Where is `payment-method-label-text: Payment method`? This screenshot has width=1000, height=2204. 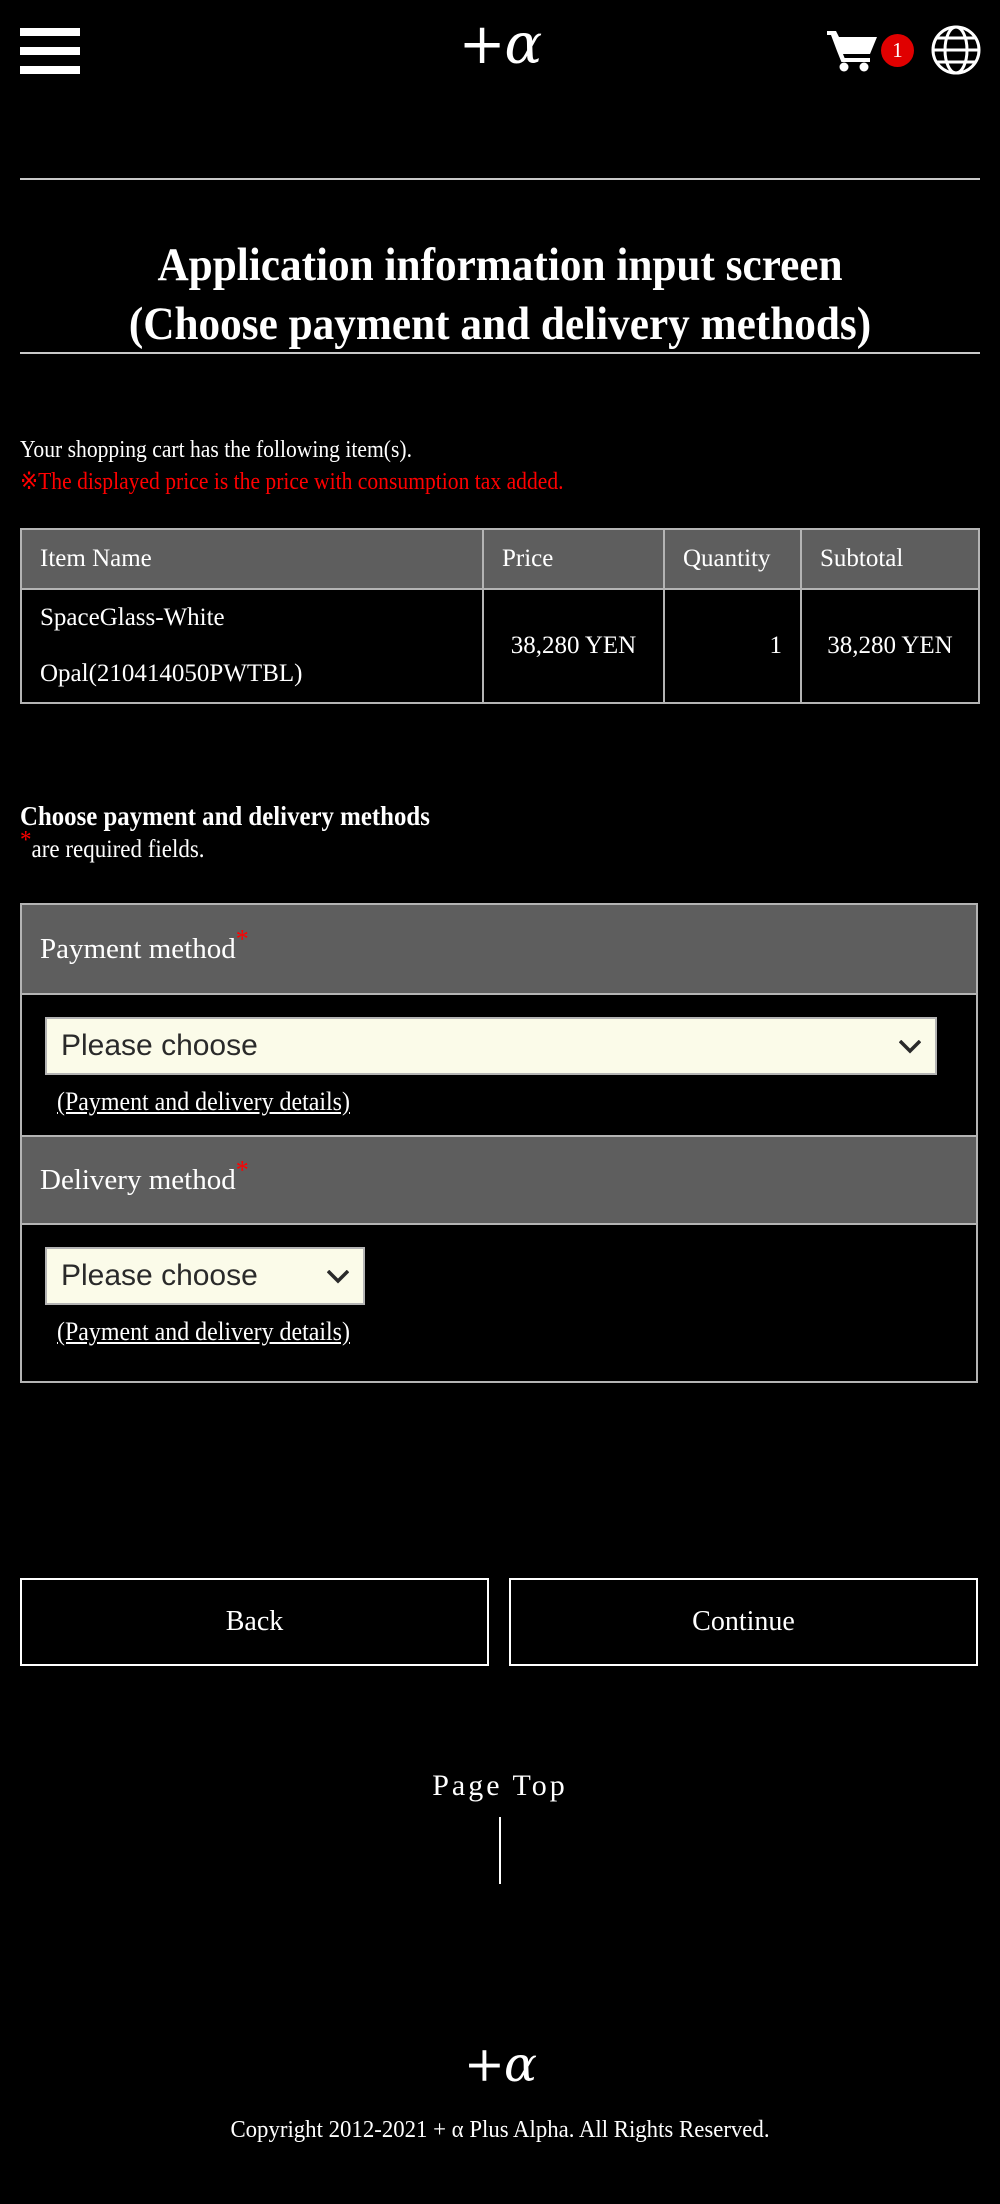 payment-method-label-text: Payment method is located at coordinates (138, 948).